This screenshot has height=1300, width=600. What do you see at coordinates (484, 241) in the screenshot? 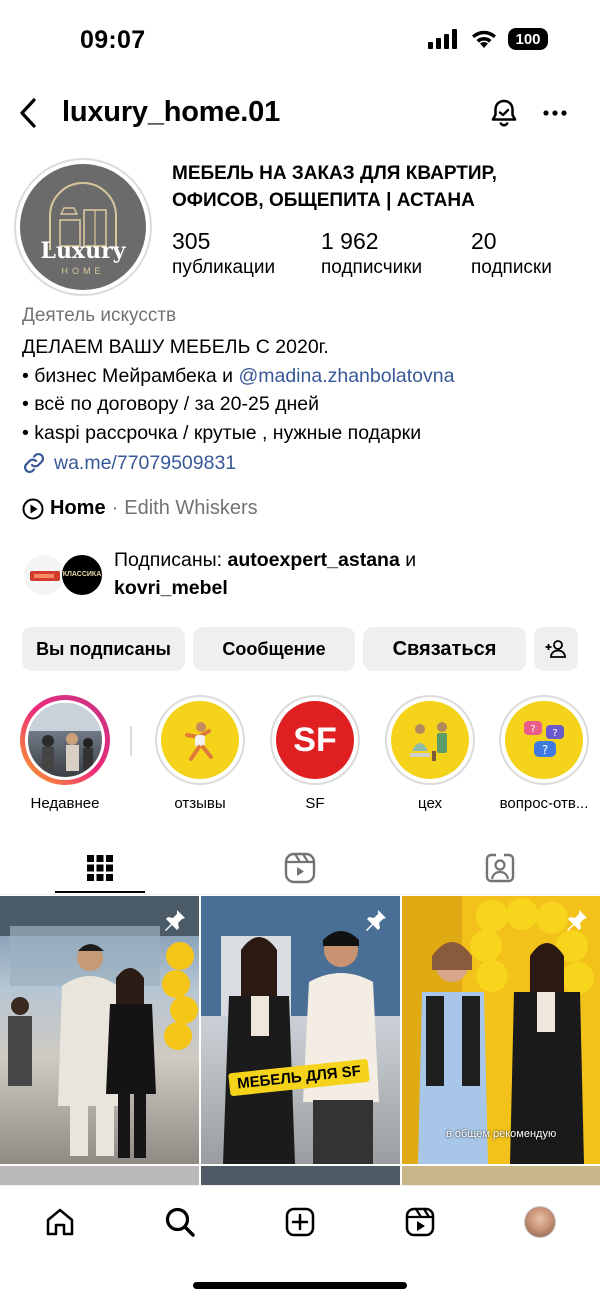
I see `stat-value: 20` at bounding box center [484, 241].